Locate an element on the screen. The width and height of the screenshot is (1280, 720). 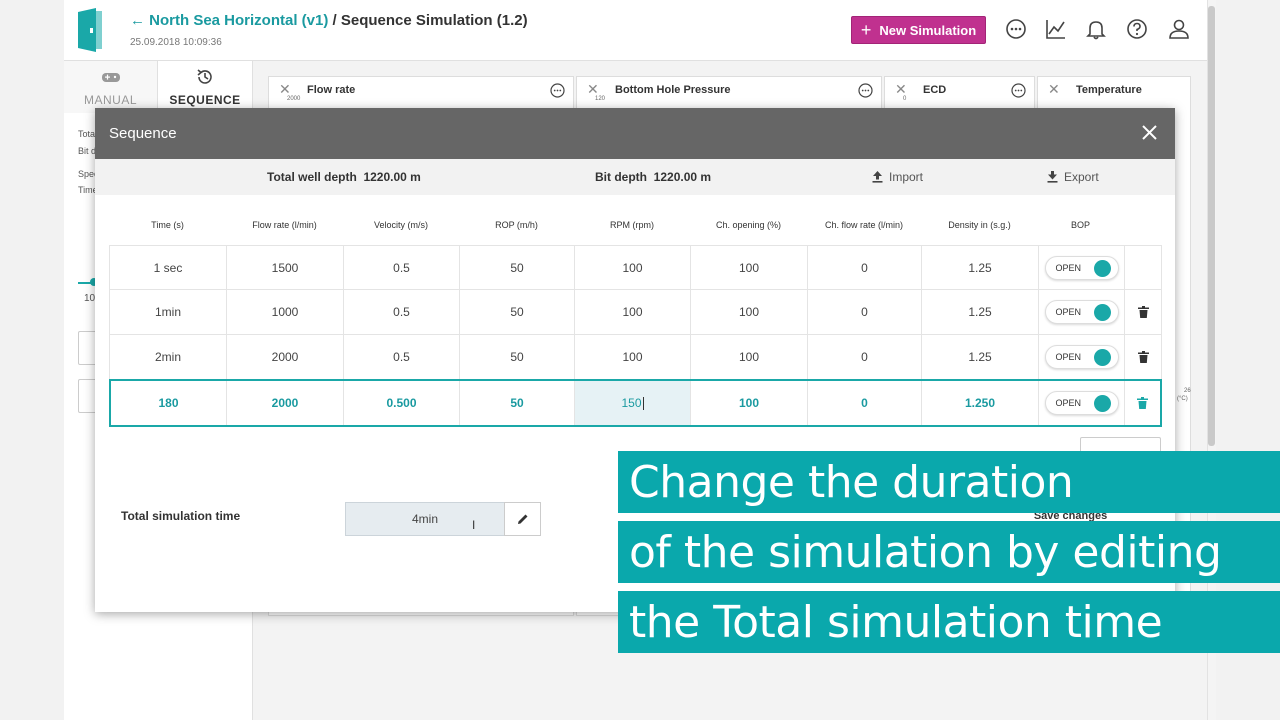
export-label: Export is located at coordinates (1081, 177).